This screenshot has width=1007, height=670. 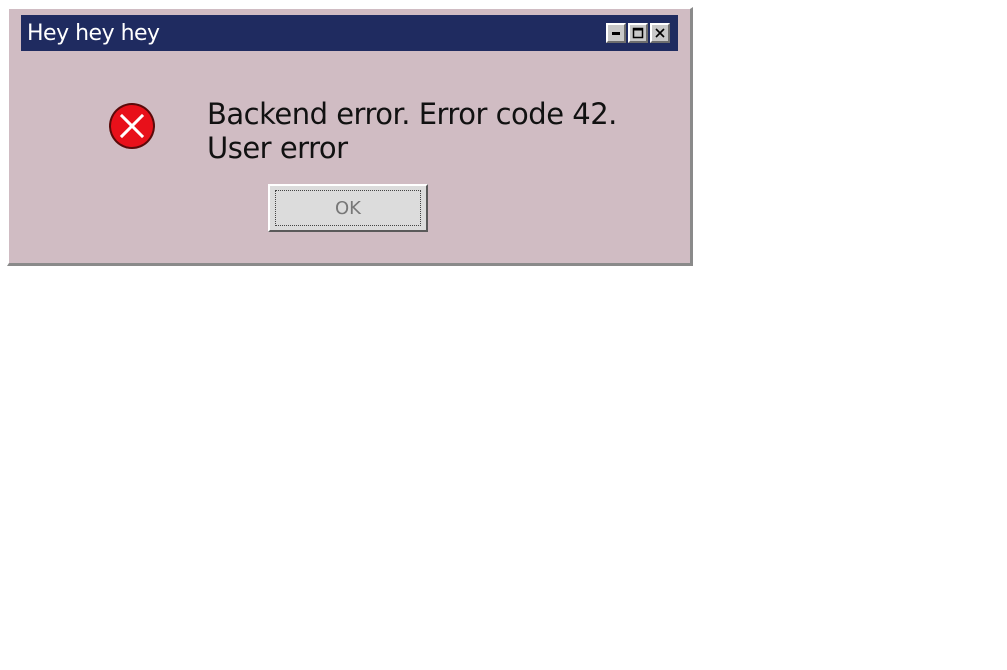 I want to click on error-icon, so click(x=132, y=126).